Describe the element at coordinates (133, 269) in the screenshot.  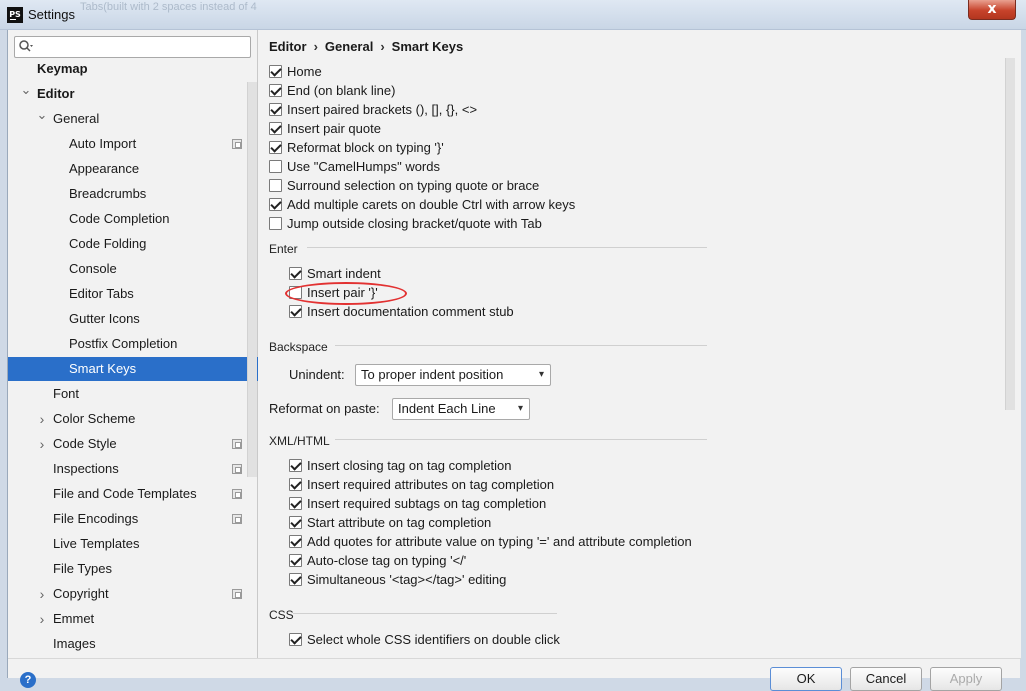
I see `tree-item-console: Console` at that location.